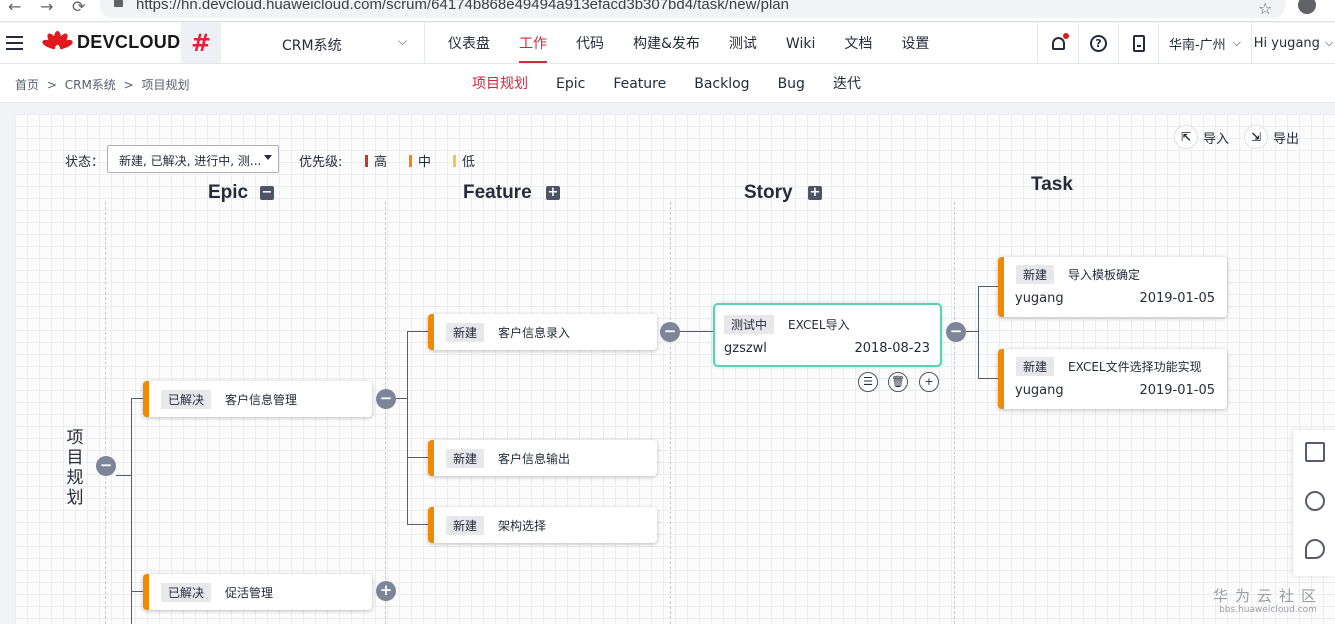  I want to click on devcloud-logo: DEVCLOUD, so click(111, 42).